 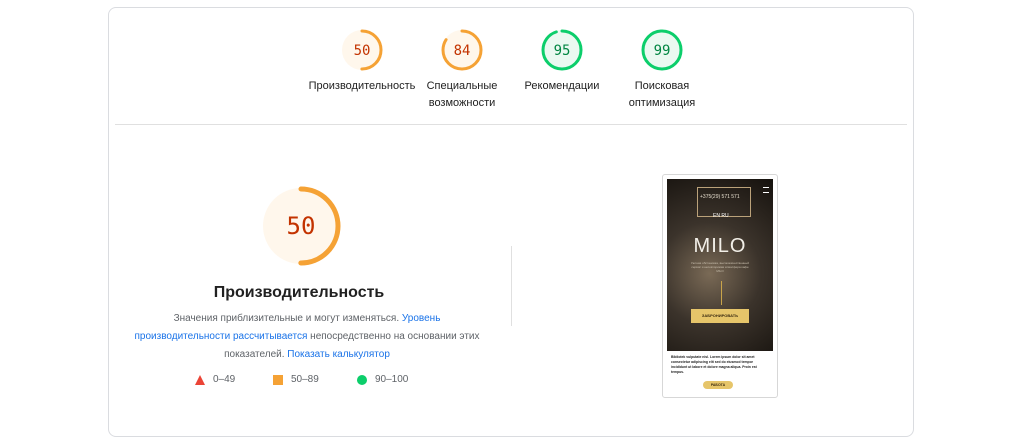 What do you see at coordinates (766, 190) in the screenshot?
I see `hamburger-icon` at bounding box center [766, 190].